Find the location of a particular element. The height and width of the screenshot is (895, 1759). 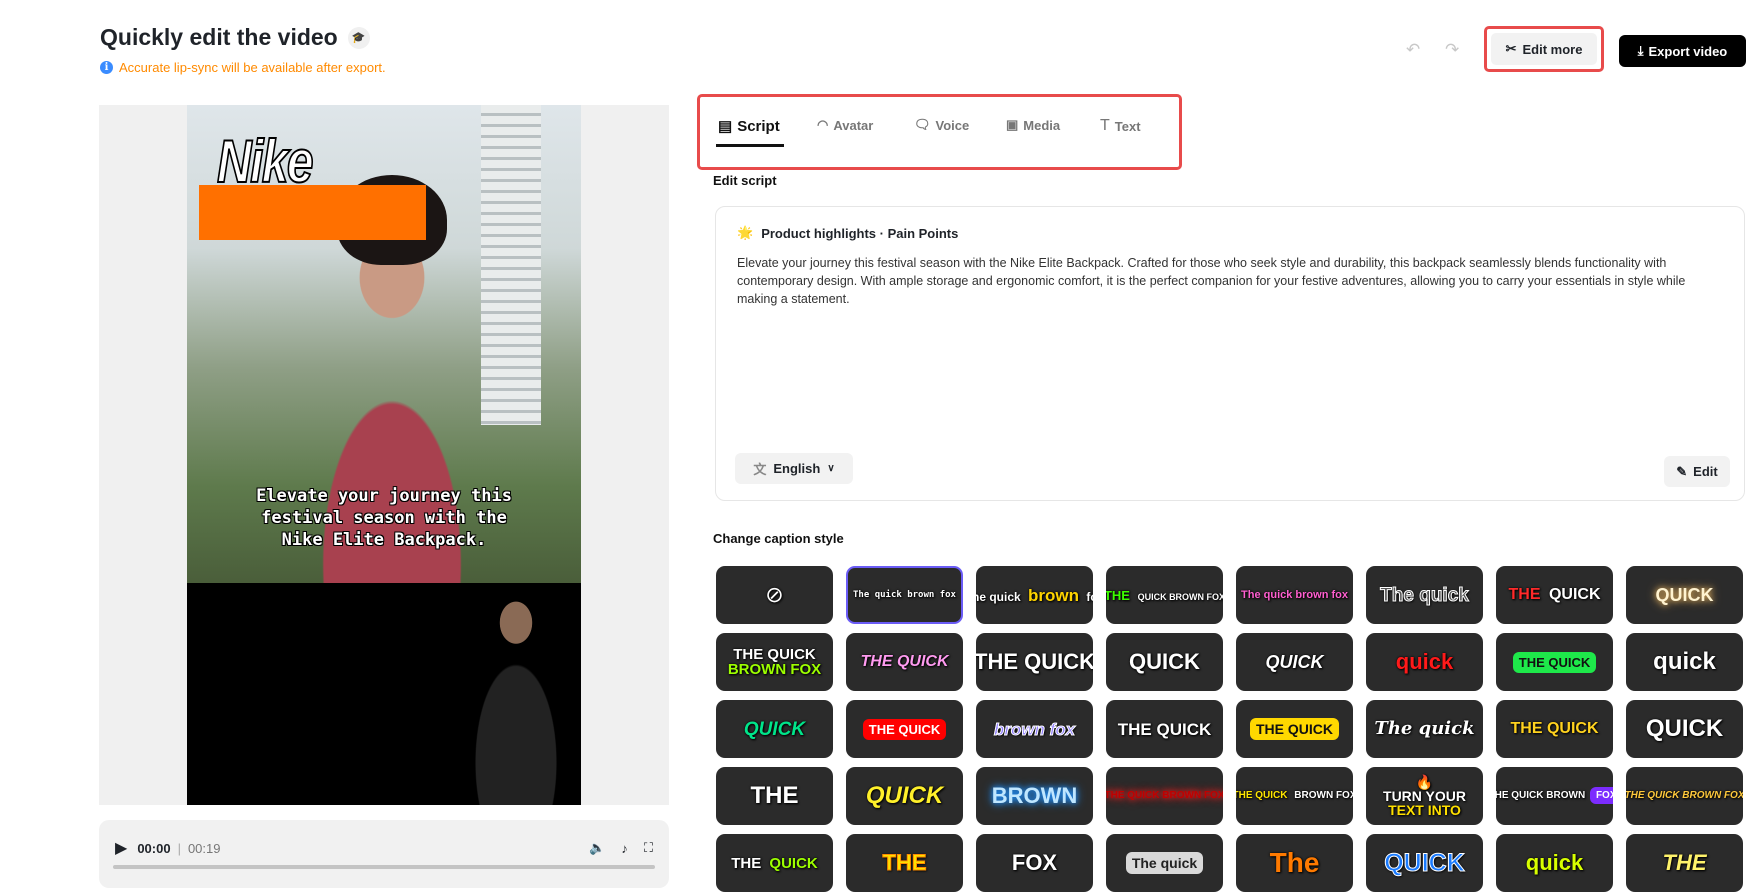

tab-media: ▣ Media is located at coordinates (1033, 125).